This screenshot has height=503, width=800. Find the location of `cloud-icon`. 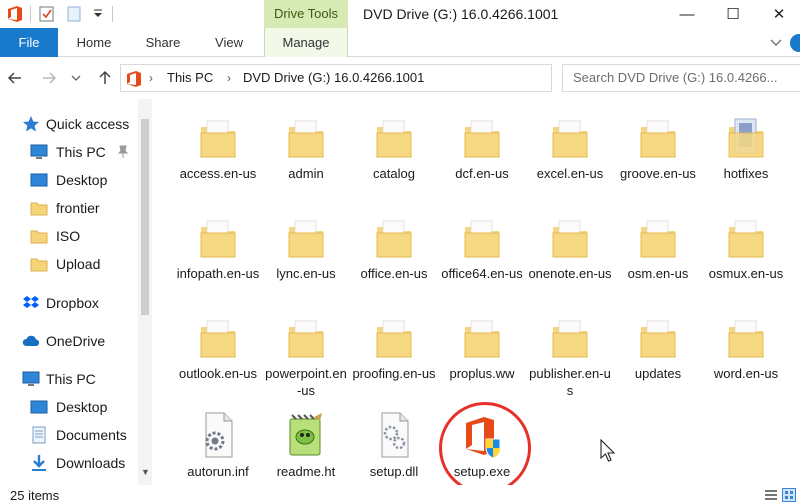

cloud-icon is located at coordinates (31, 340).